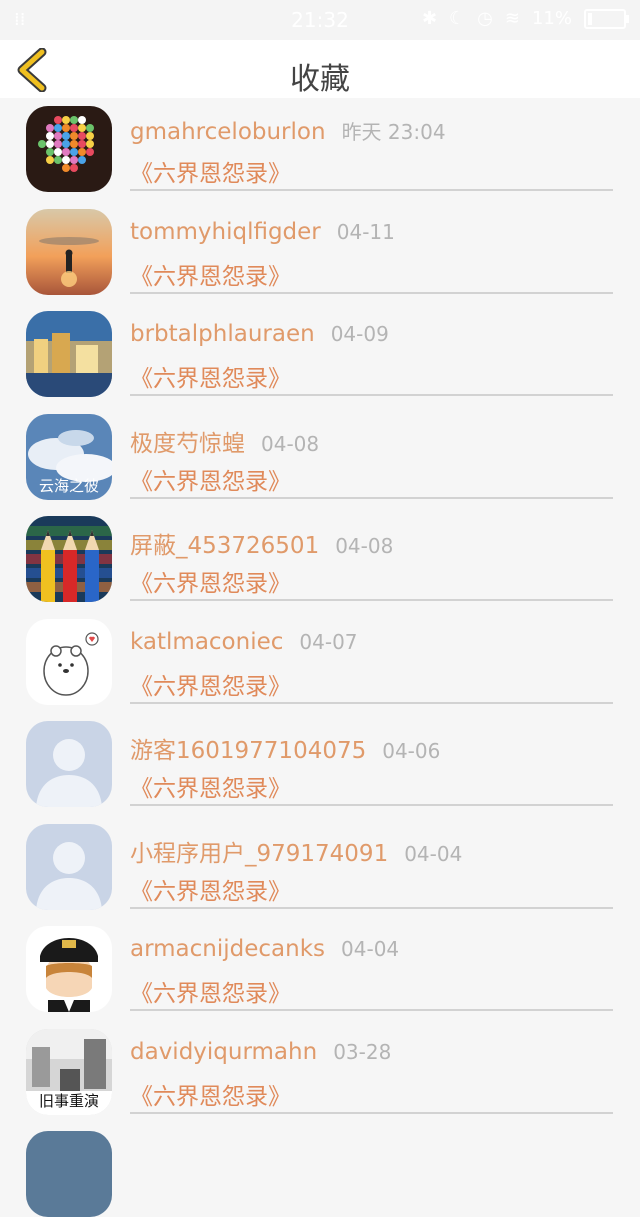  I want to click on battery-icon, so click(606, 18).